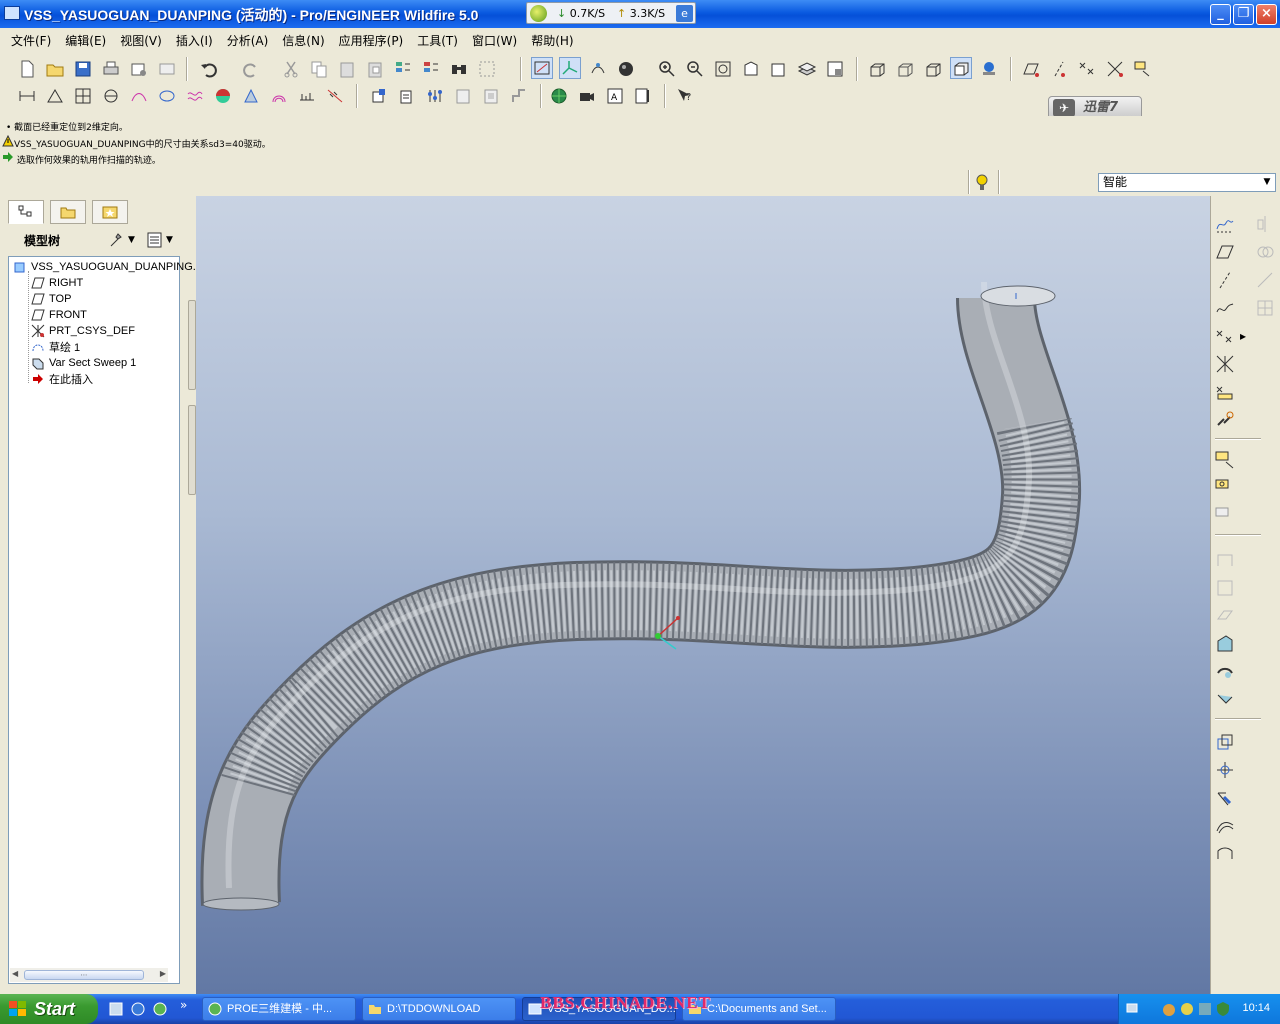 This screenshot has height=1024, width=1280. I want to click on measure-diameter-icon, so click(111, 96).